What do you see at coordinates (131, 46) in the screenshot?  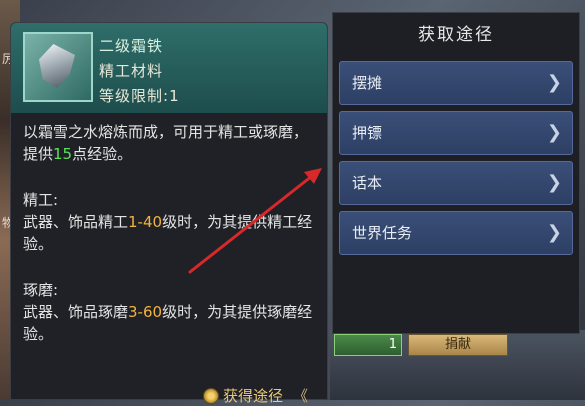 I see `item-name: 二级霜铁` at bounding box center [131, 46].